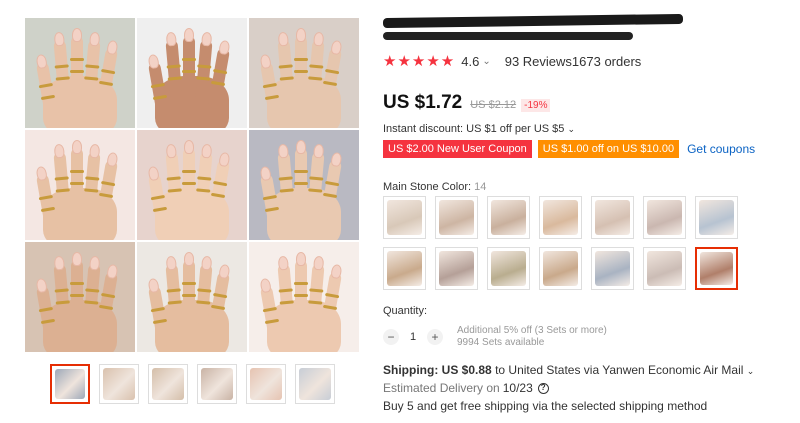 The width and height of the screenshot is (800, 423). Describe the element at coordinates (493, 105) in the screenshot. I see `original-price: US $2.12` at that location.